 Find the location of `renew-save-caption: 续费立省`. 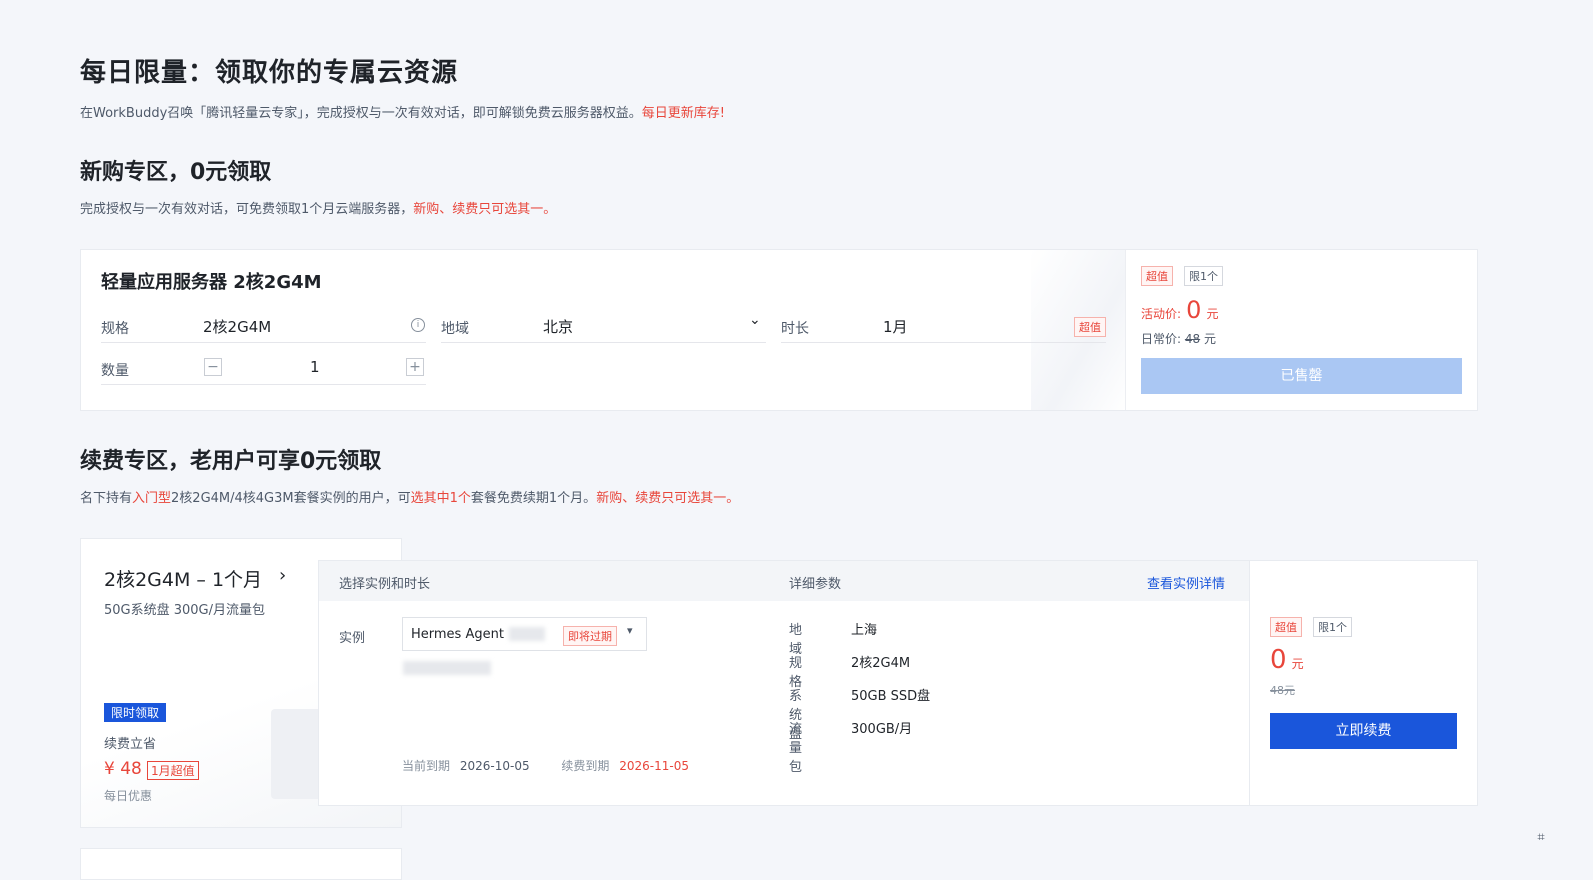

renew-save-caption: 续费立省 is located at coordinates (130, 744).